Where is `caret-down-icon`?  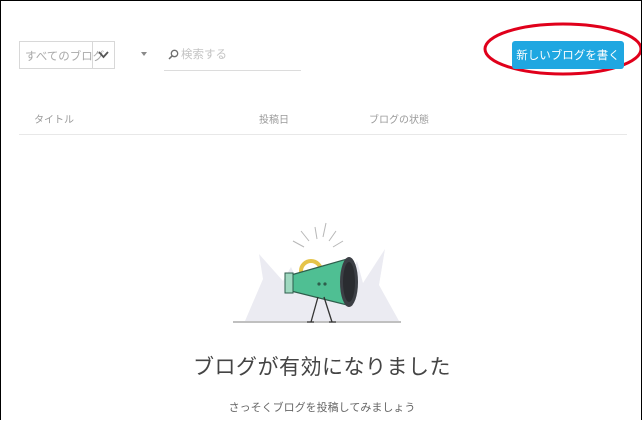
caret-down-icon is located at coordinates (144, 54).